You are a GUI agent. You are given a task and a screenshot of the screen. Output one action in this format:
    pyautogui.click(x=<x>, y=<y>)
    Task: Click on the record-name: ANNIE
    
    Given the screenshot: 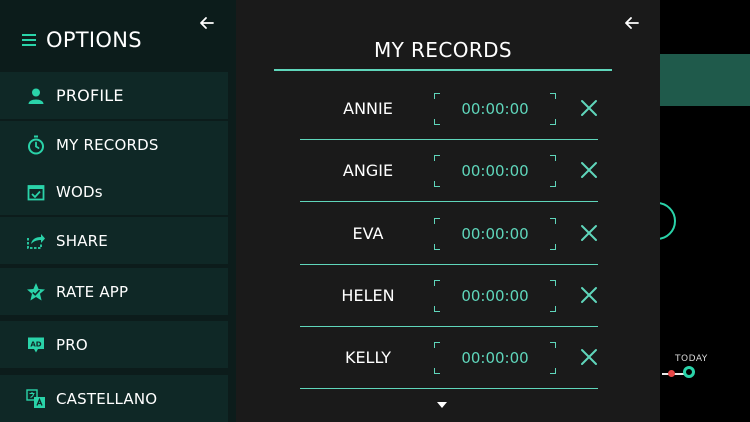 What is the action you would take?
    pyautogui.click(x=368, y=108)
    